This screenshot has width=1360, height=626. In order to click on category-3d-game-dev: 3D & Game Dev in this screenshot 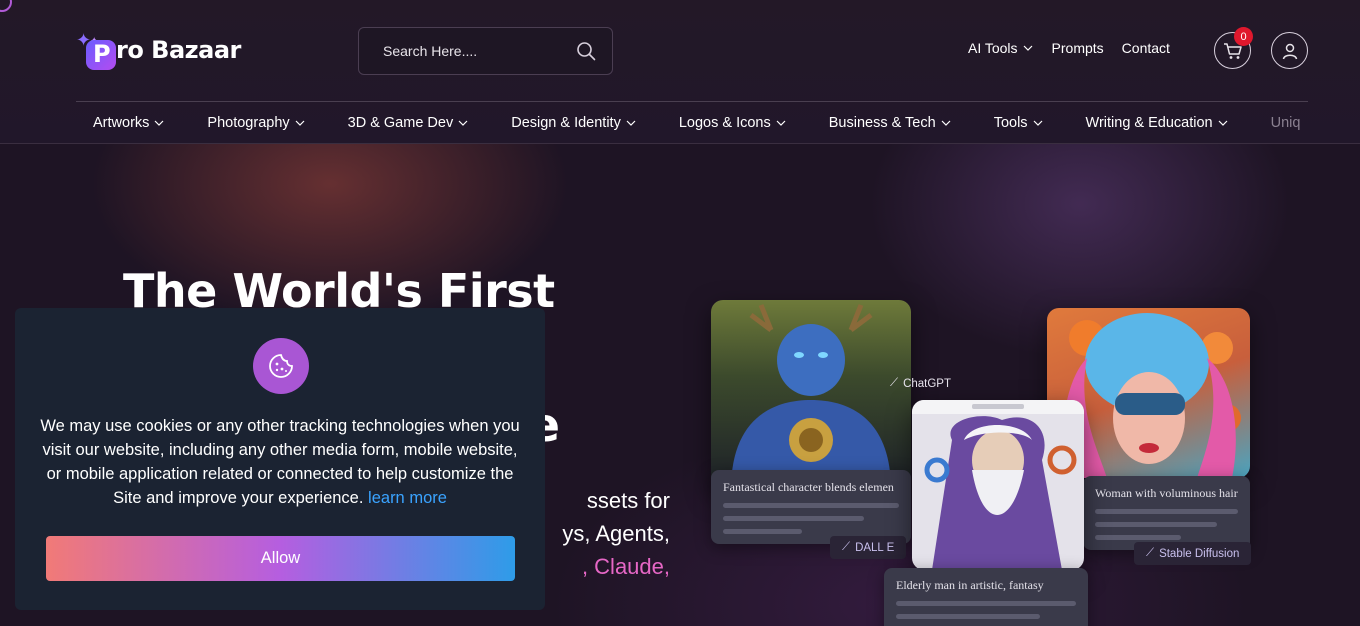, I will do `click(409, 123)`.